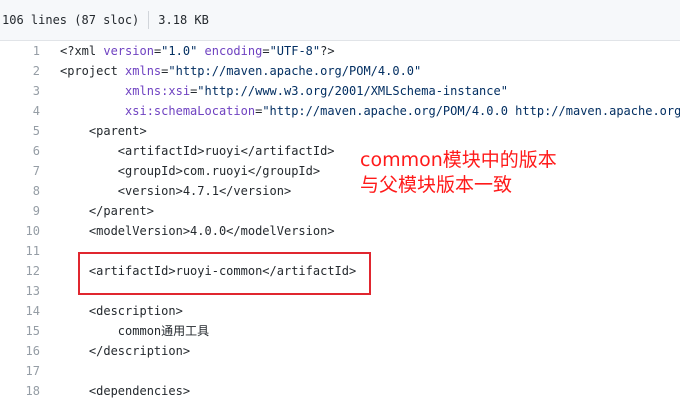 The height and width of the screenshot is (406, 680). I want to click on code-line: 15 common通用工具, so click(340, 331).